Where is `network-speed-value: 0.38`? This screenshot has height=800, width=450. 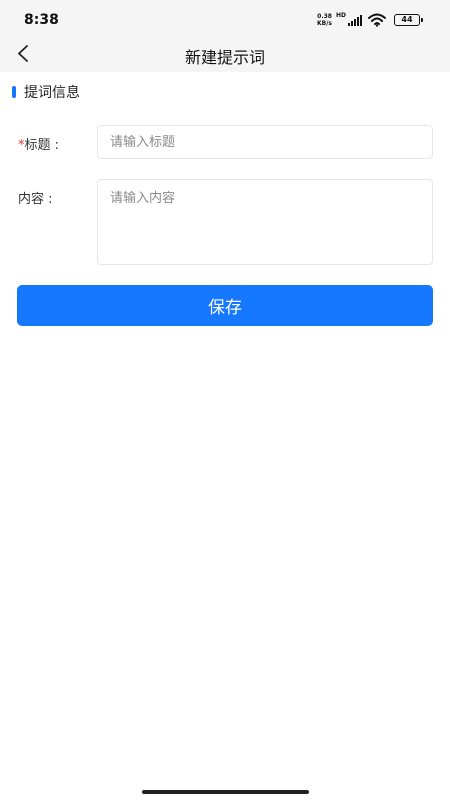
network-speed-value: 0.38 is located at coordinates (324, 16).